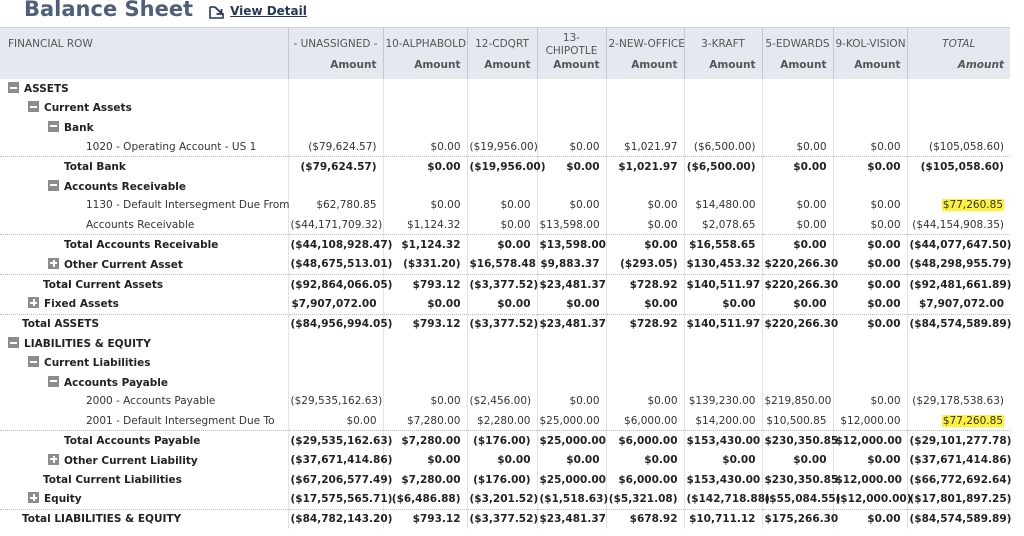 The image size is (1024, 536). Describe the element at coordinates (725, 421) in the screenshot. I see `amount-value: $14,200.00` at that location.